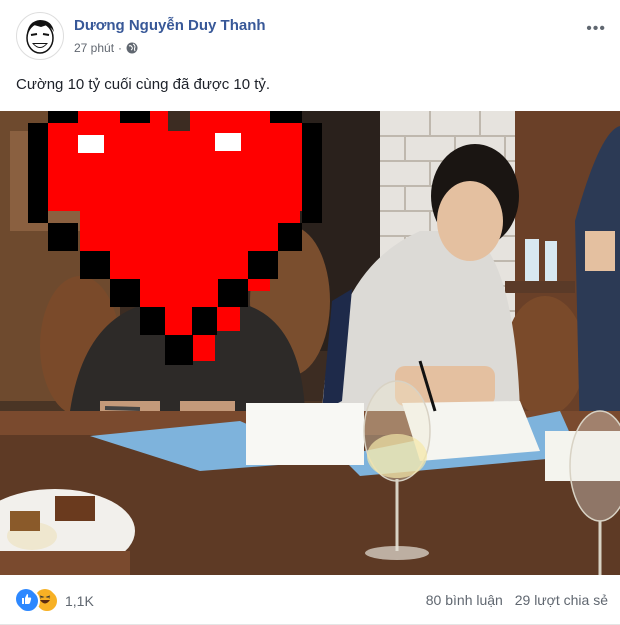 This screenshot has width=620, height=625. What do you see at coordinates (464, 600) in the screenshot?
I see `comment-count: 80 bình luận` at bounding box center [464, 600].